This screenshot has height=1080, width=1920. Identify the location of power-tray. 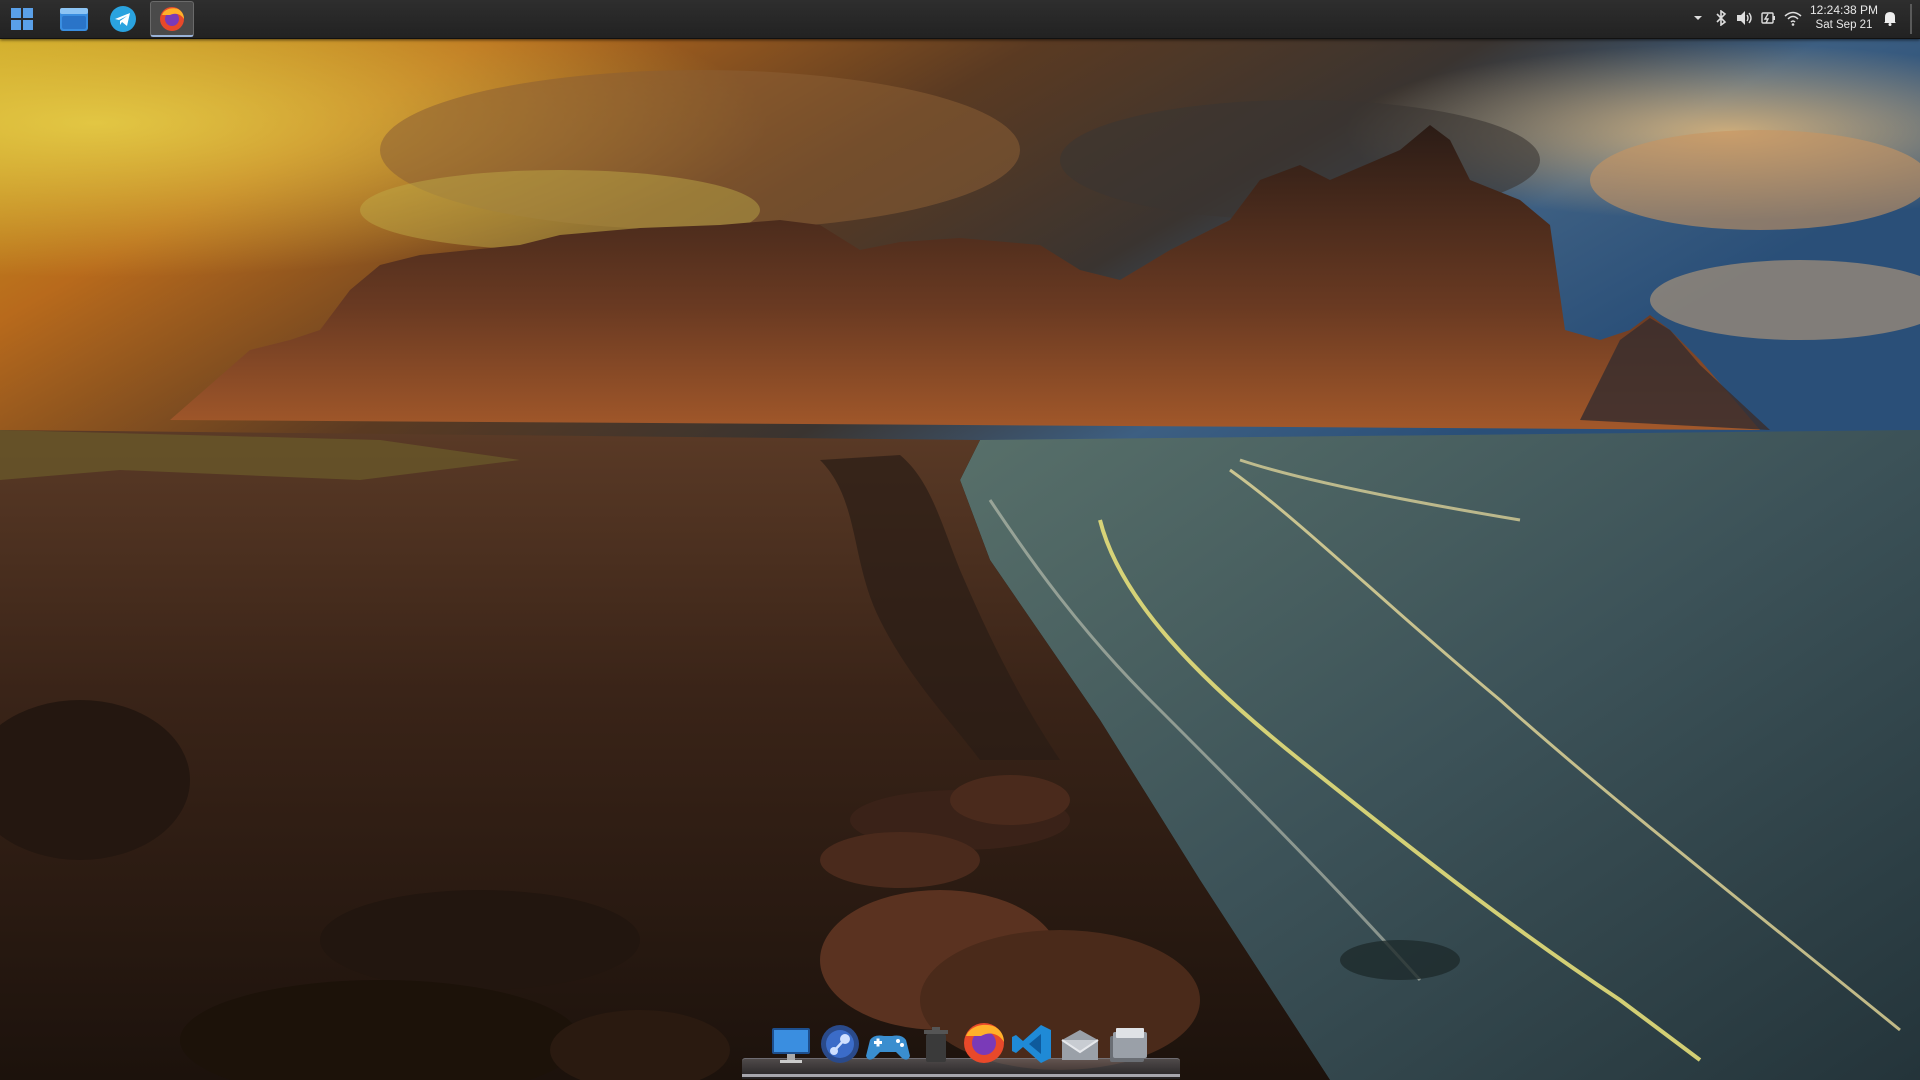
(1769, 18).